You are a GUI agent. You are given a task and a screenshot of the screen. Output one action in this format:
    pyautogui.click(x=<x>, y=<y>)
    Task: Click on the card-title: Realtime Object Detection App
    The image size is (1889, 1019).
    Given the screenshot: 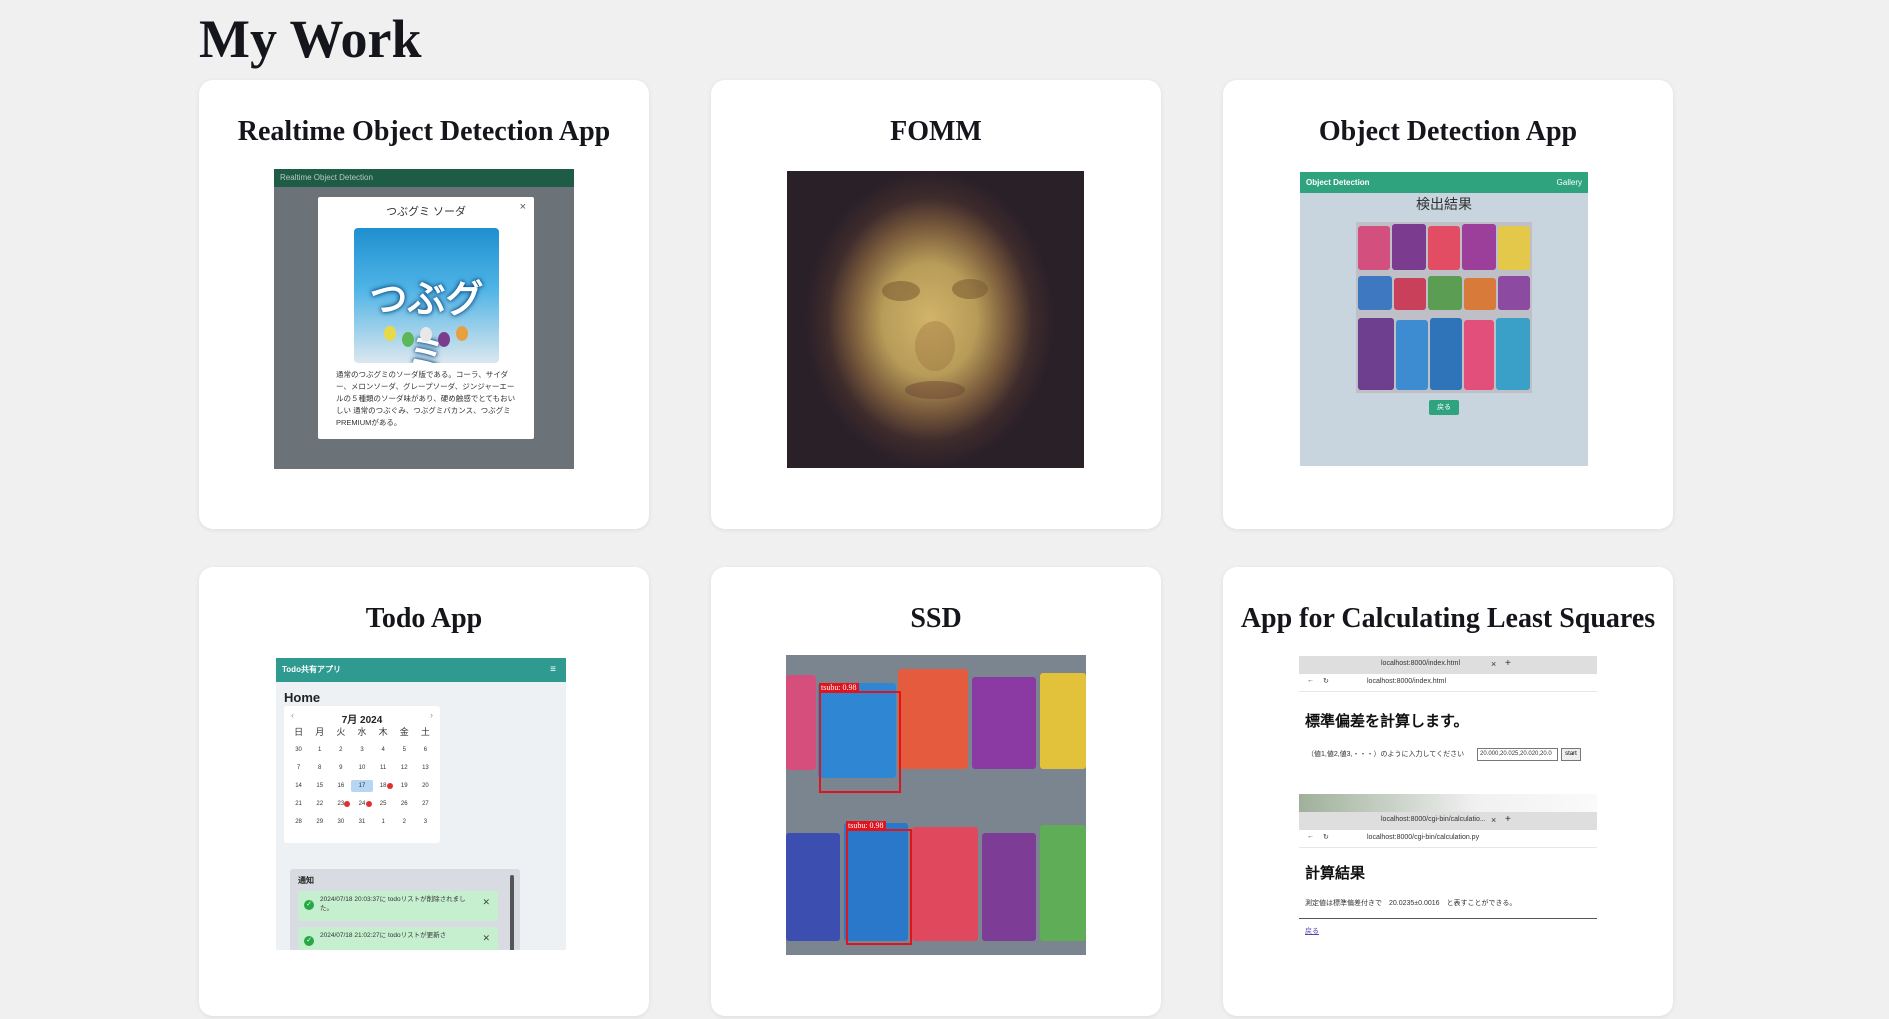 What is the action you would take?
    pyautogui.click(x=424, y=131)
    